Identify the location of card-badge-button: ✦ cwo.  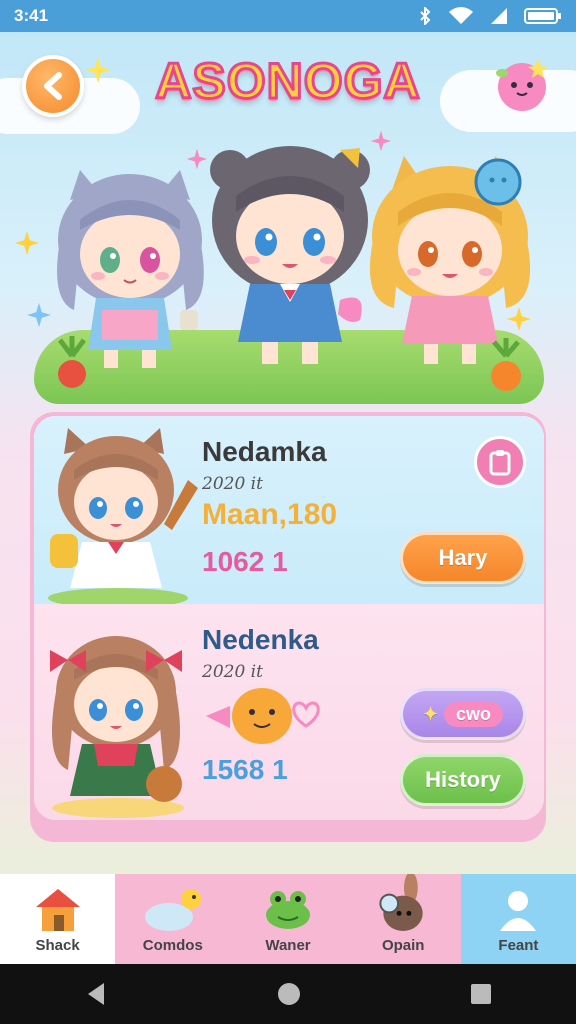
(463, 714).